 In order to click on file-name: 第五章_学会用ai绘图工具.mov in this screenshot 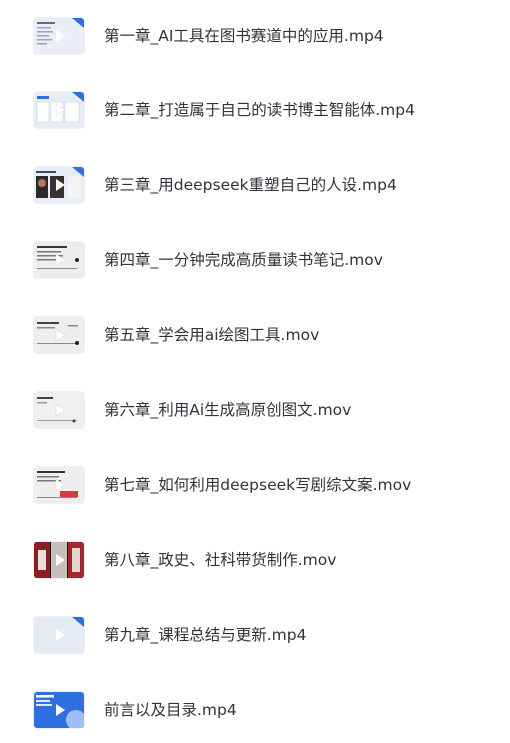, I will do `click(212, 335)`.